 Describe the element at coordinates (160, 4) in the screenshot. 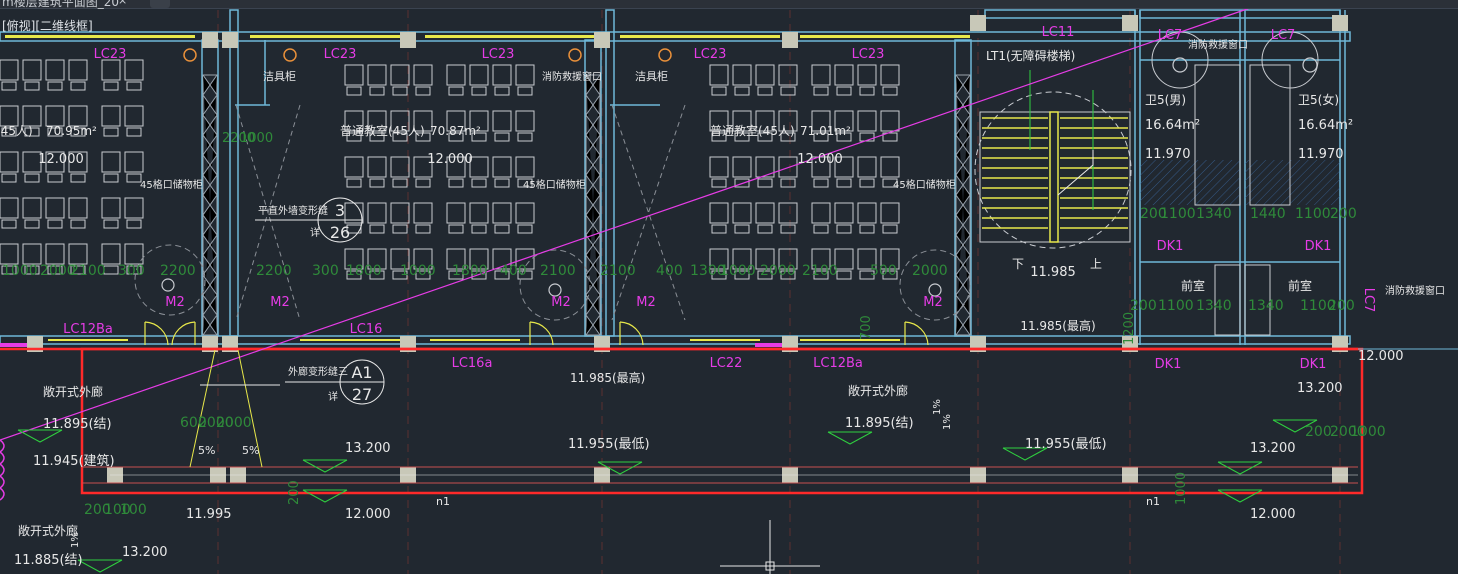

I see `plus-icon` at that location.